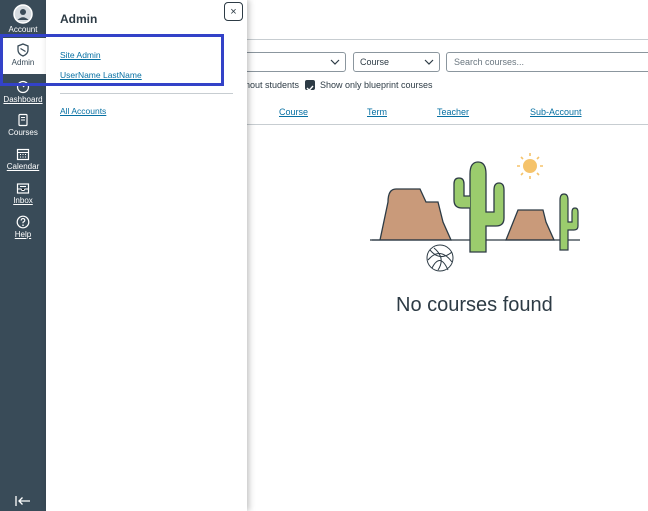  Describe the element at coordinates (23, 234) in the screenshot. I see `nav-help-label: Help` at that location.